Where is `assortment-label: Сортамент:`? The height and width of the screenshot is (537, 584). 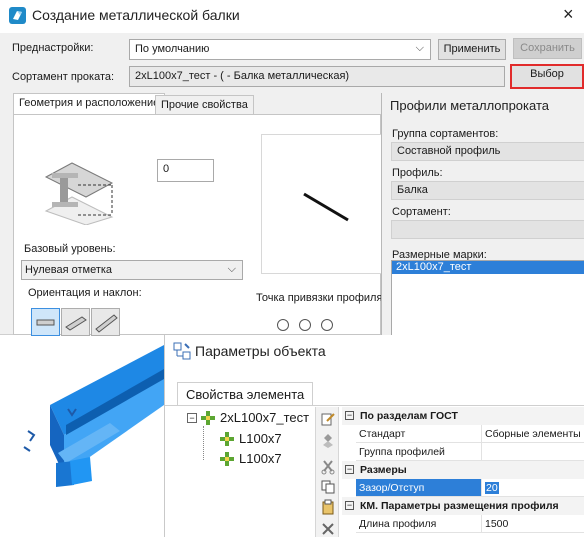 assortment-label: Сортамент: is located at coordinates (421, 212).